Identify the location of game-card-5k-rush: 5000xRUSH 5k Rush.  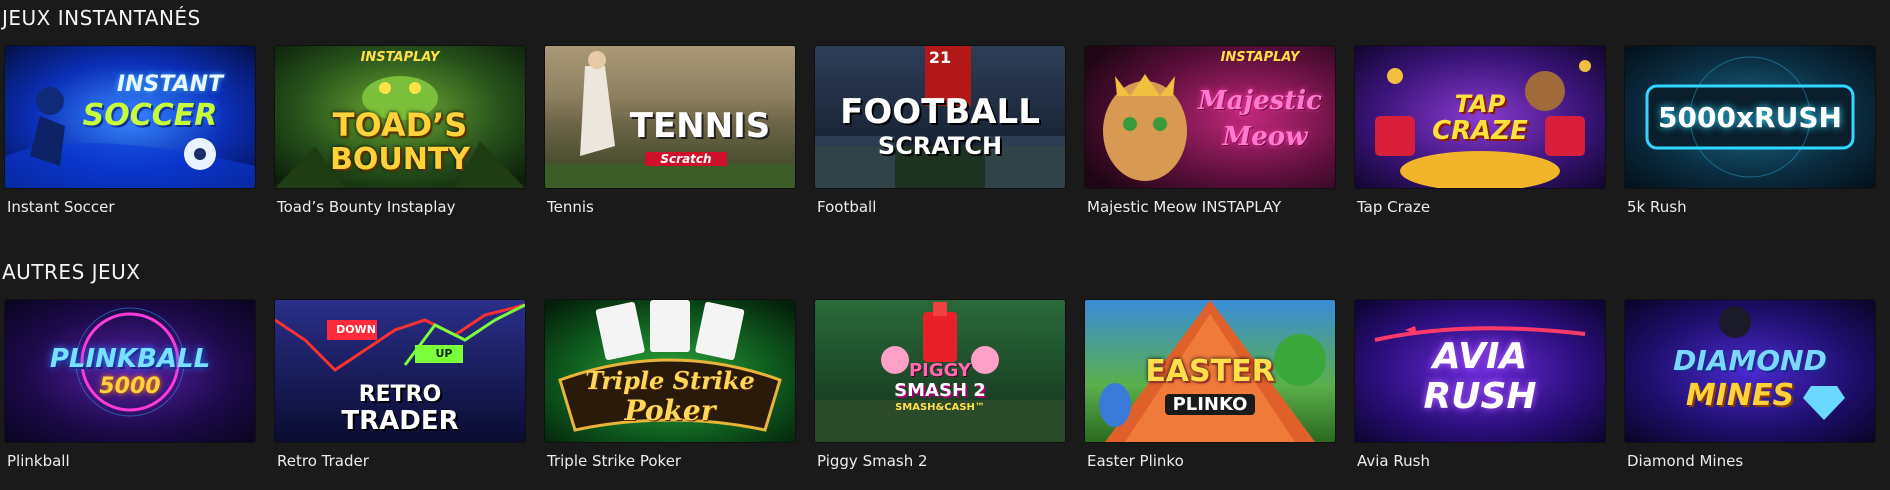
(1751, 131).